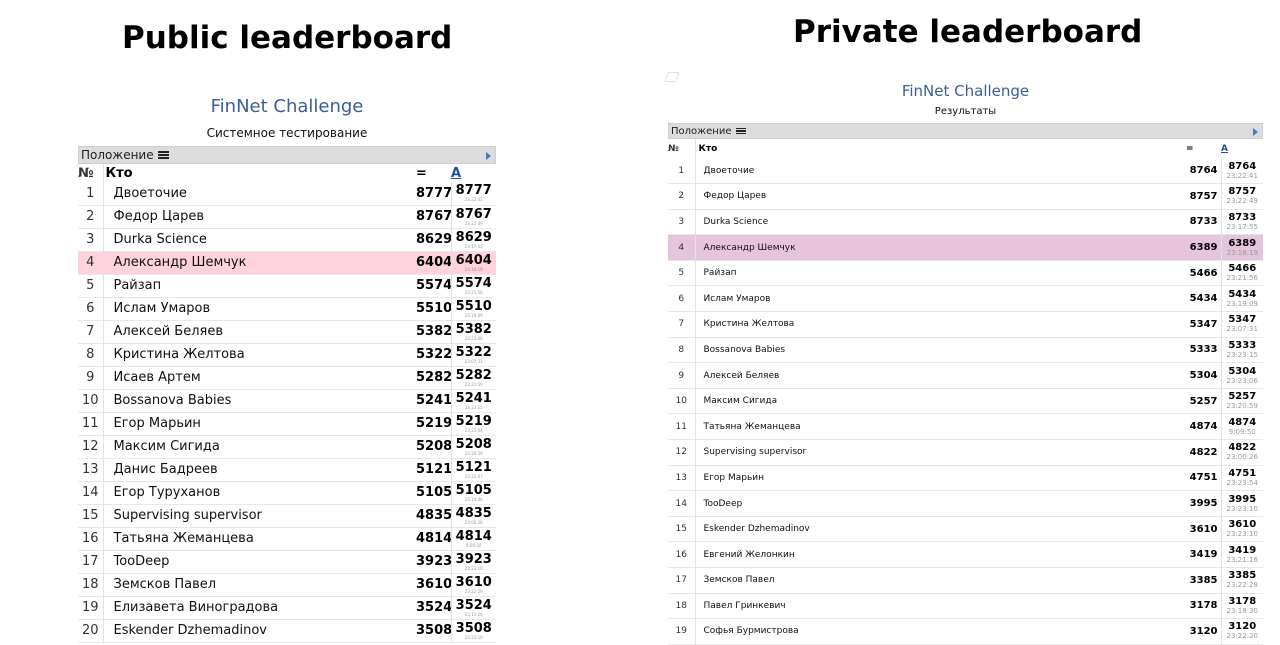  I want to click on problem-a-cell: 8733 23:17:55, so click(1242, 222).